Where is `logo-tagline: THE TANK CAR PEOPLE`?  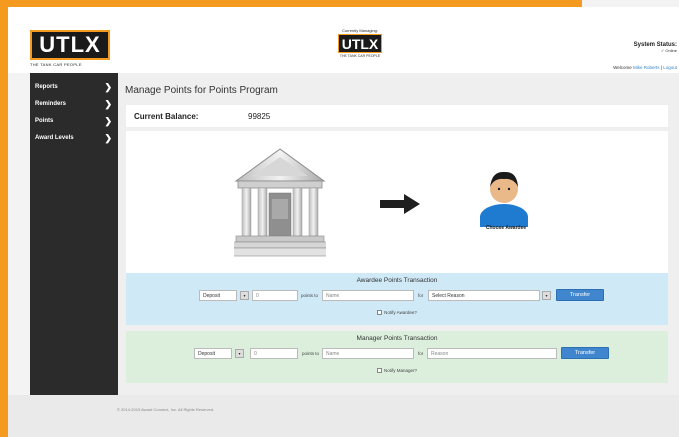 logo-tagline: THE TANK CAR PEOPLE is located at coordinates (56, 64).